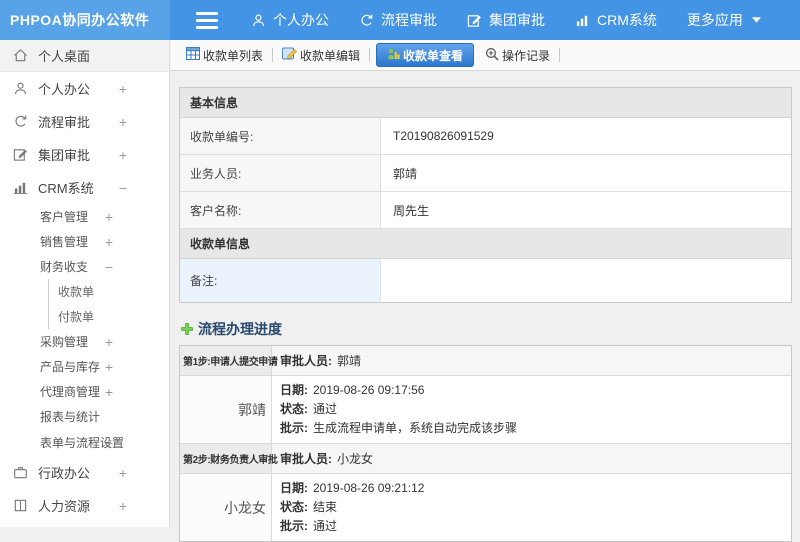 The width and height of the screenshot is (800, 542). Describe the element at coordinates (294, 428) in the screenshot. I see `comment-label: 批示:` at that location.